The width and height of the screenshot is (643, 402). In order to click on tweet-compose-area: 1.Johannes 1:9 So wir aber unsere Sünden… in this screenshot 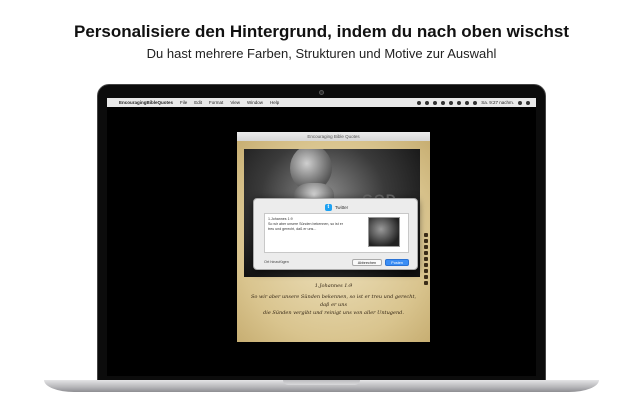, I will do `click(336, 233)`.